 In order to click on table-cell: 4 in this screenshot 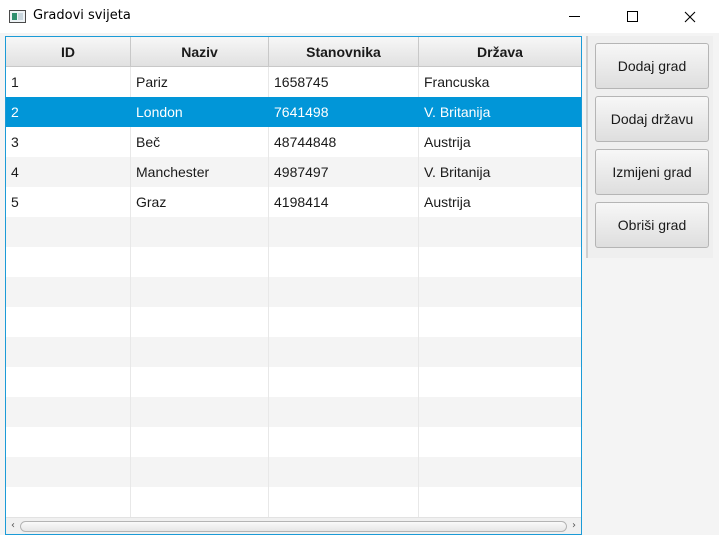, I will do `click(68, 172)`.